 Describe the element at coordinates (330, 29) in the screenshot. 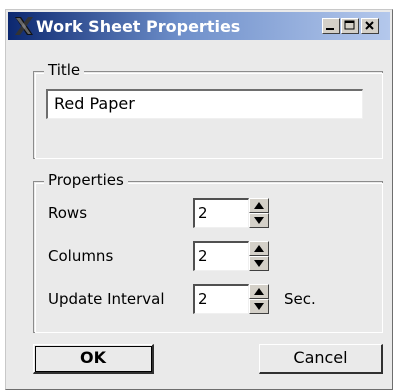

I see `minimize-icon` at that location.